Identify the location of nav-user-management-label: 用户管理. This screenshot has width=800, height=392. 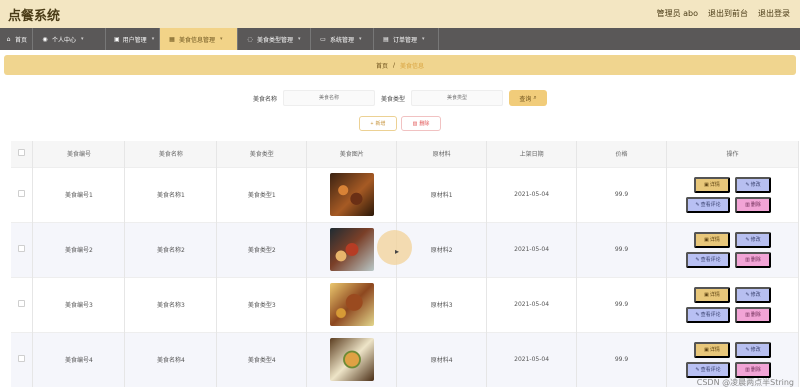
(134, 40).